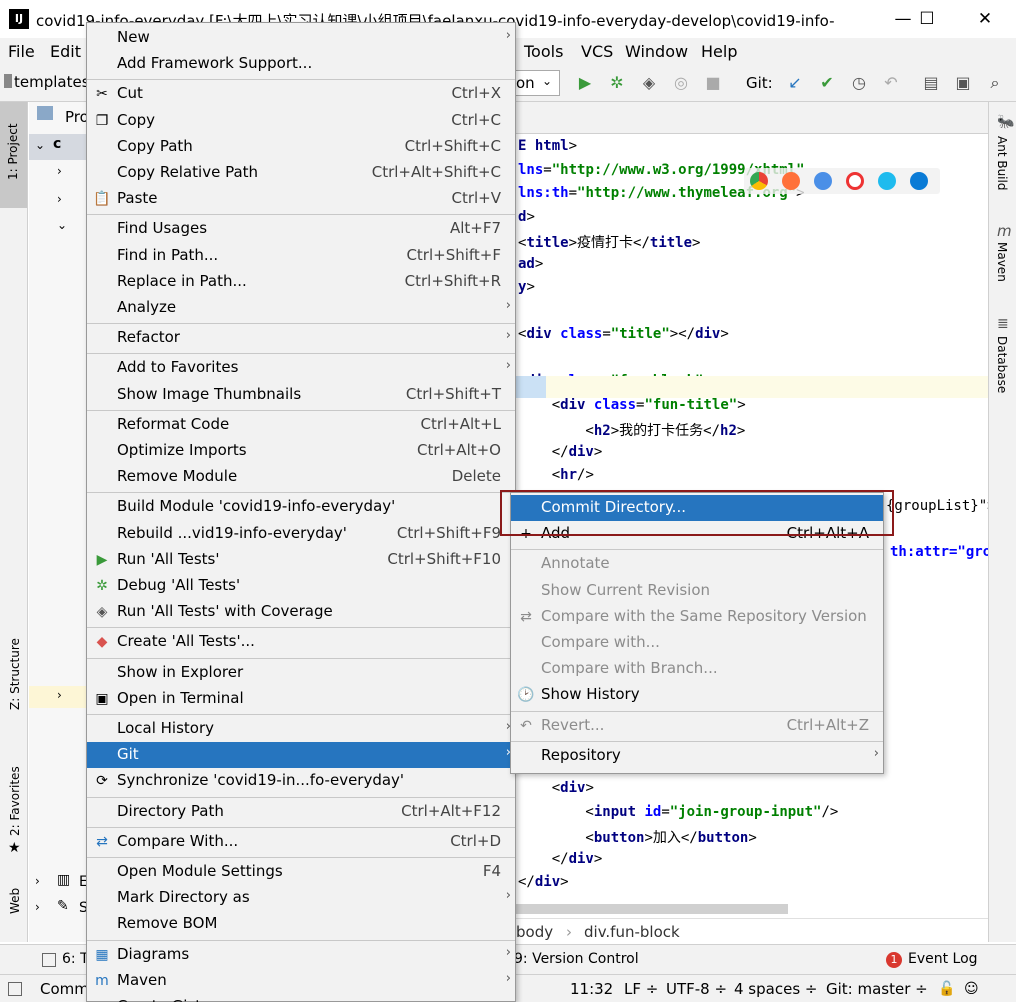 This screenshot has width=1016, height=1002. I want to click on menu-window: Window, so click(656, 51).